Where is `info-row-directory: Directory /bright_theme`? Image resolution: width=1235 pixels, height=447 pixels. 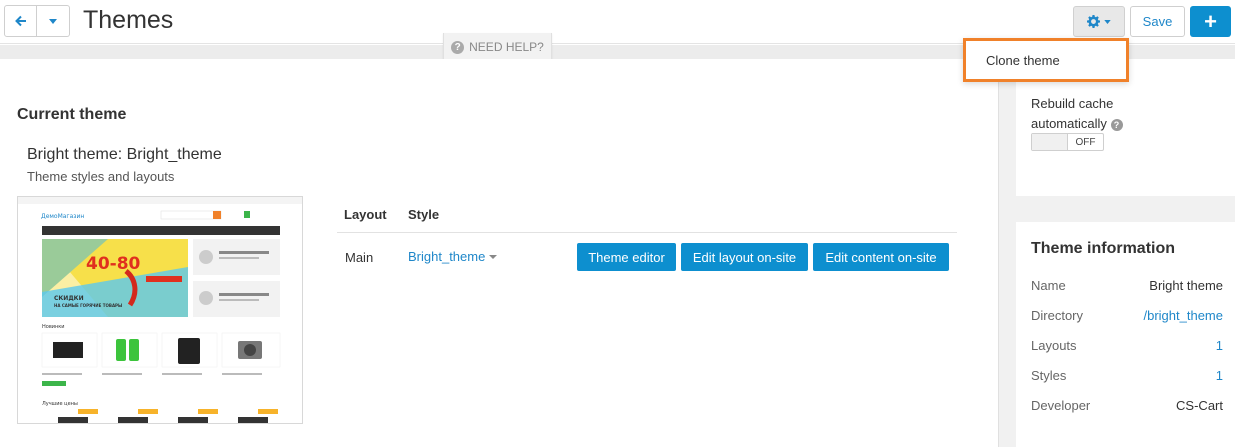
info-row-directory: Directory /bright_theme is located at coordinates (1127, 315).